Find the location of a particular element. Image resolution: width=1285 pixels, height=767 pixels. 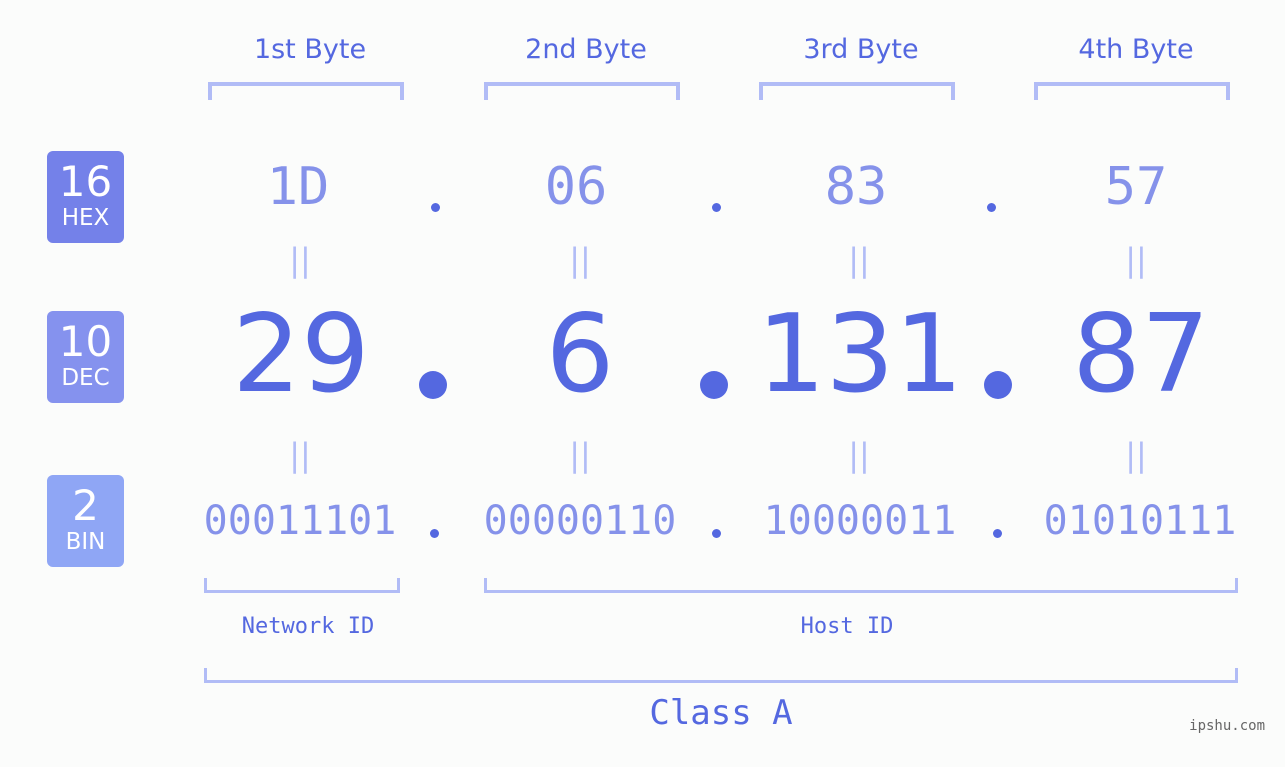

byte-label-3: 3rd Byte is located at coordinates (861, 49).